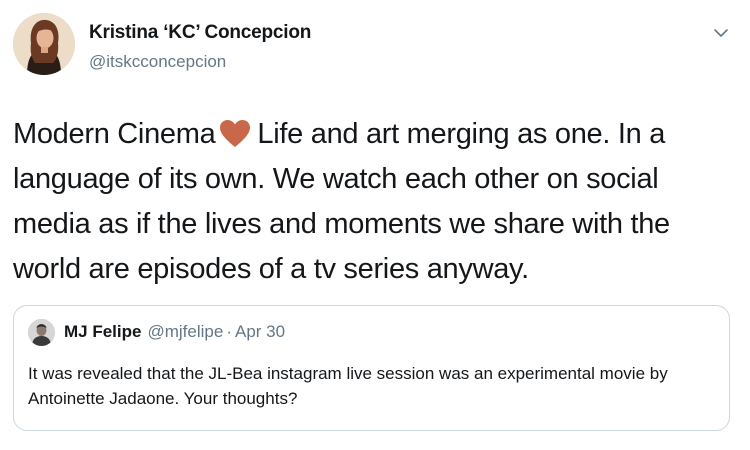  I want to click on quoted-author-avatar, so click(41, 332).